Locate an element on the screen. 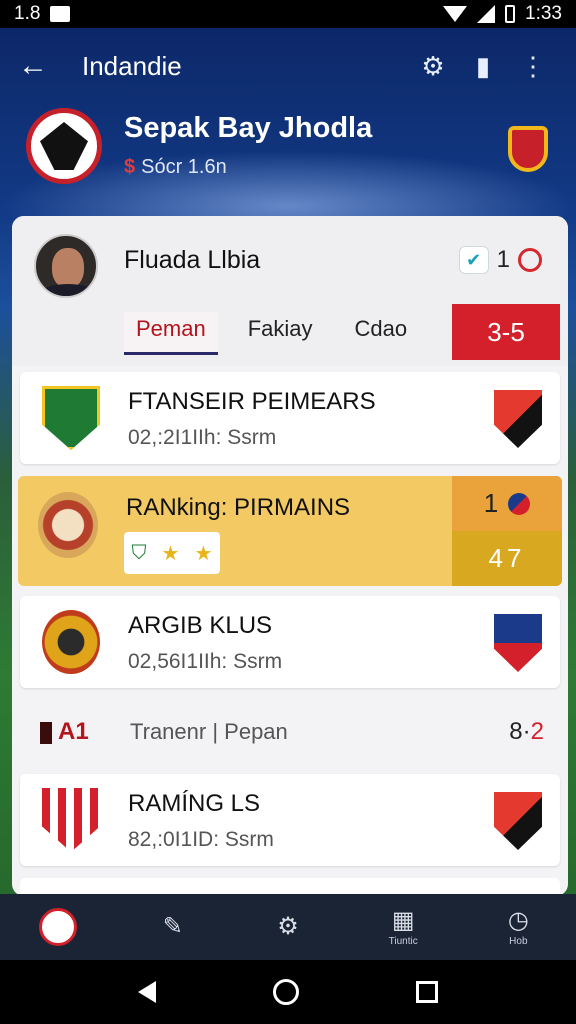 The width and height of the screenshot is (576, 1024). app-bar: ← Indandie ⚙ ▮ ⋮ is located at coordinates (288, 66).